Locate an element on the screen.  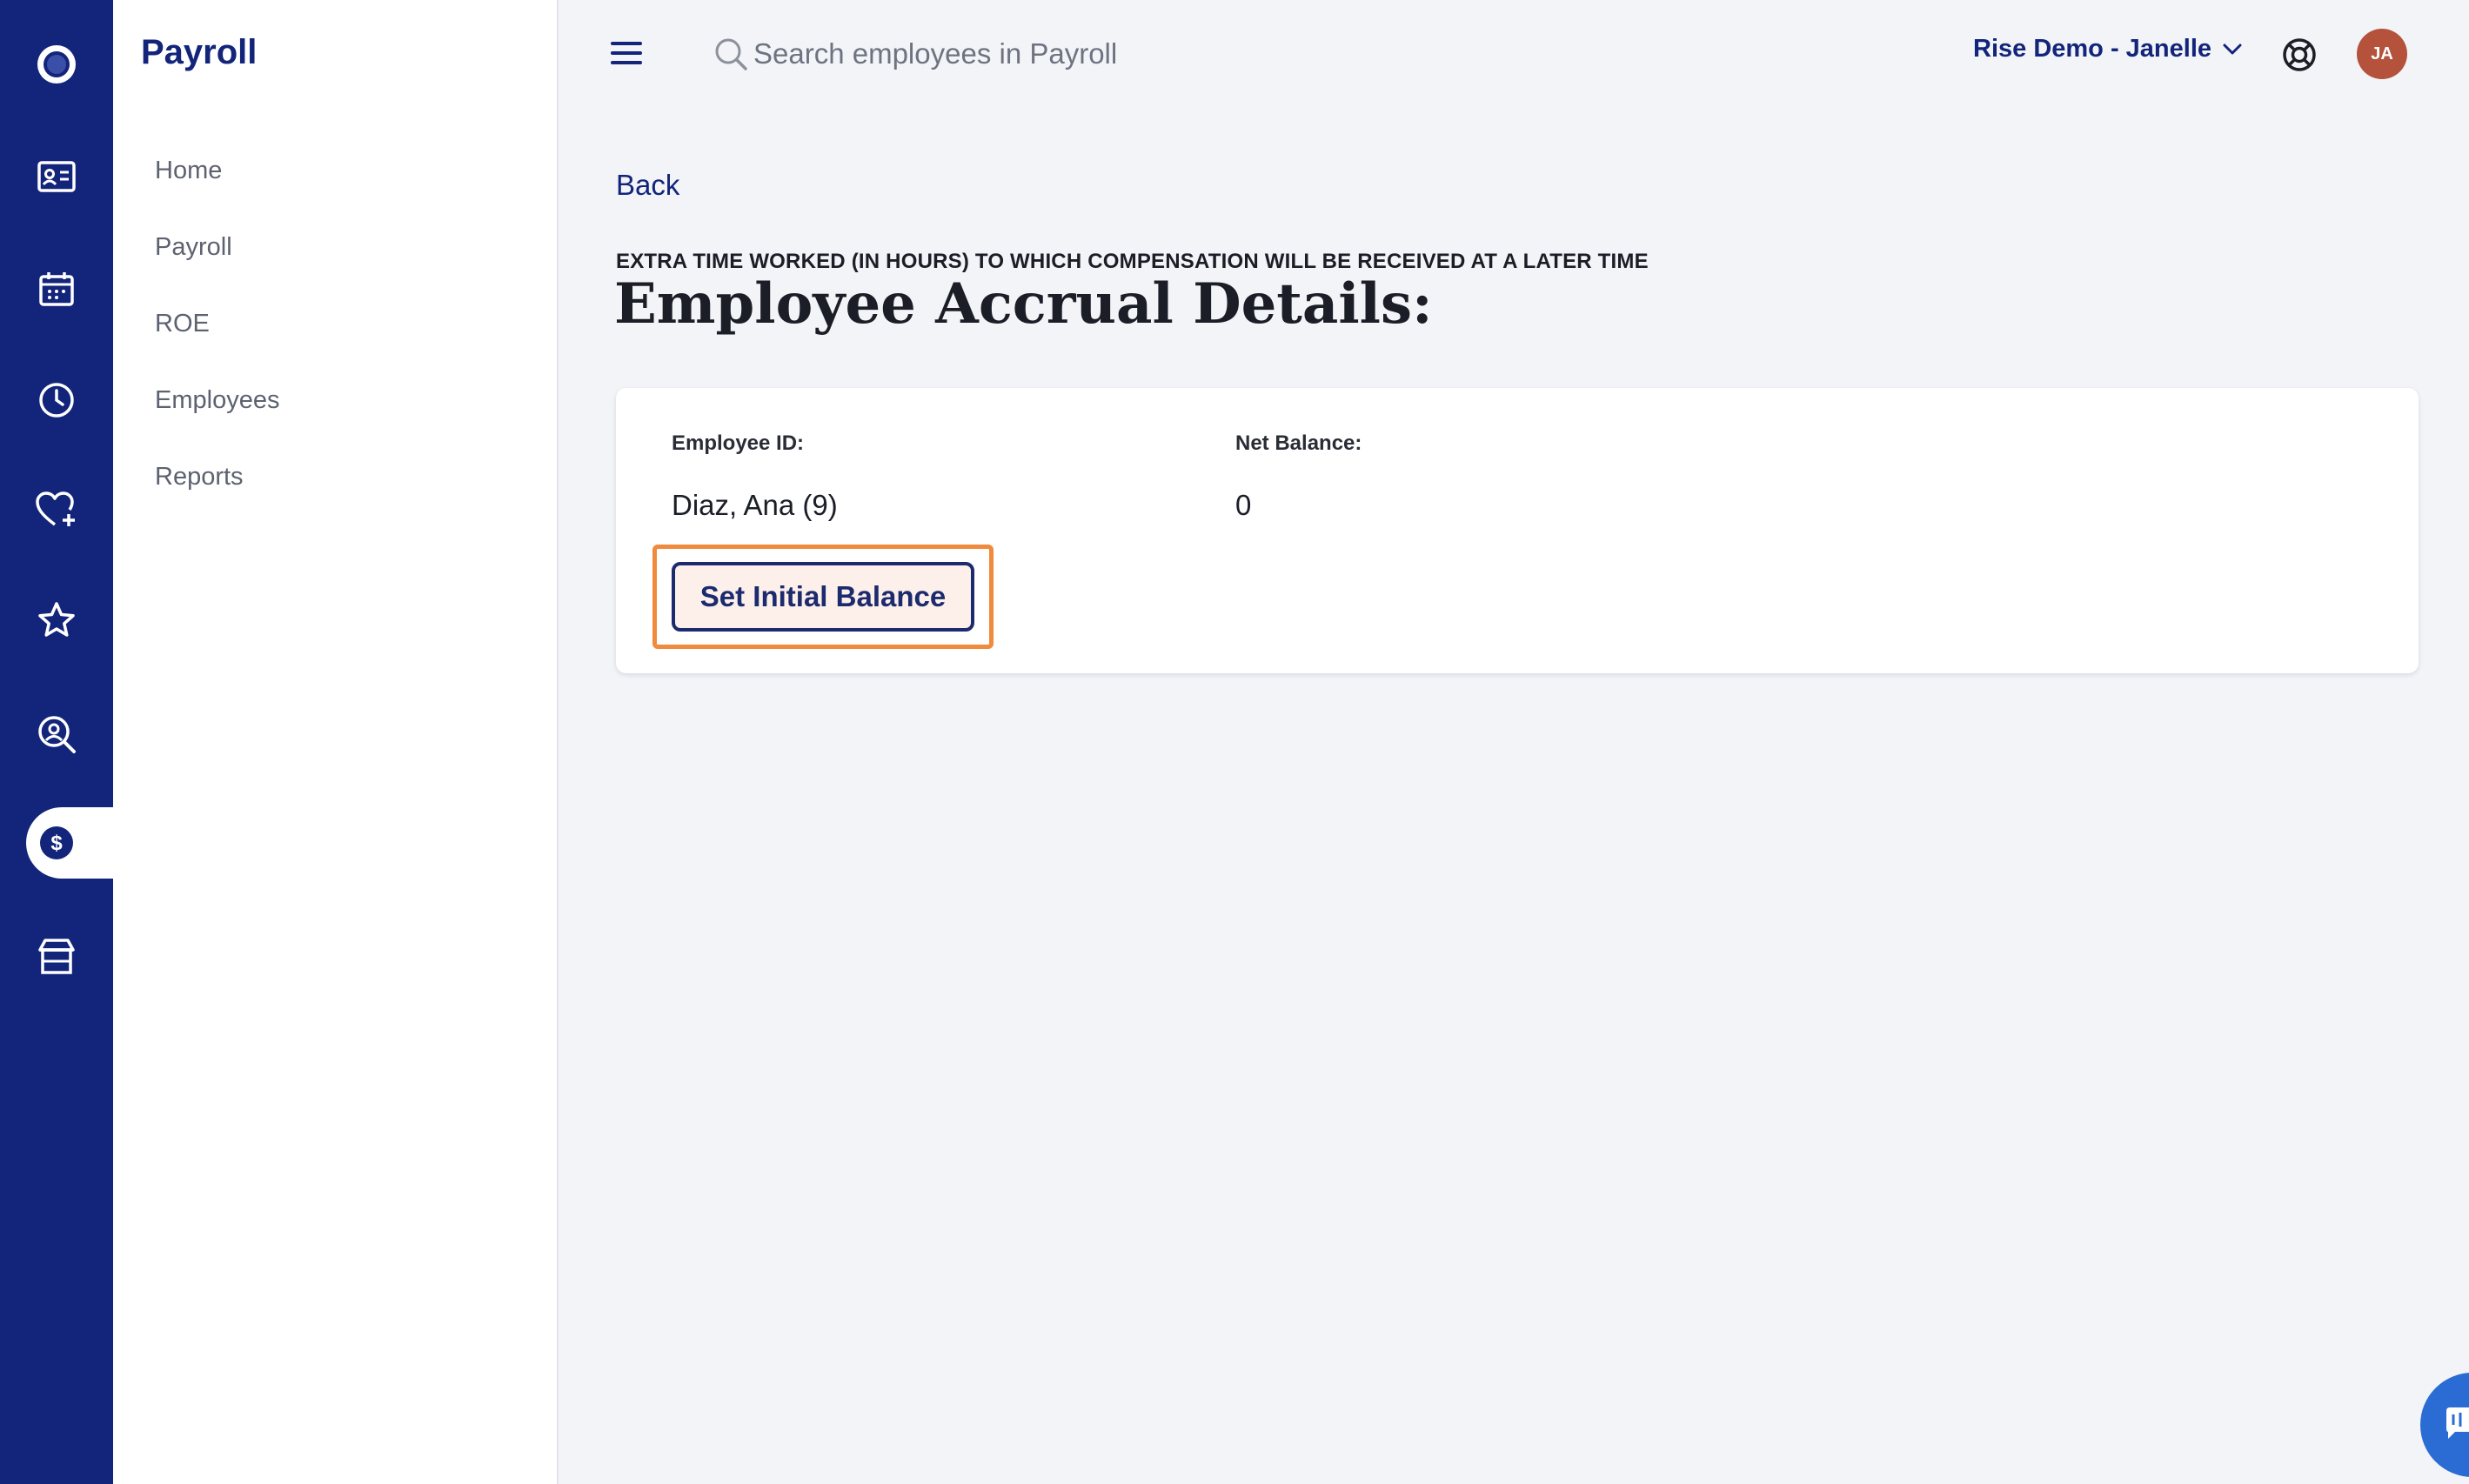
search-input is located at coordinates (1057, 54).